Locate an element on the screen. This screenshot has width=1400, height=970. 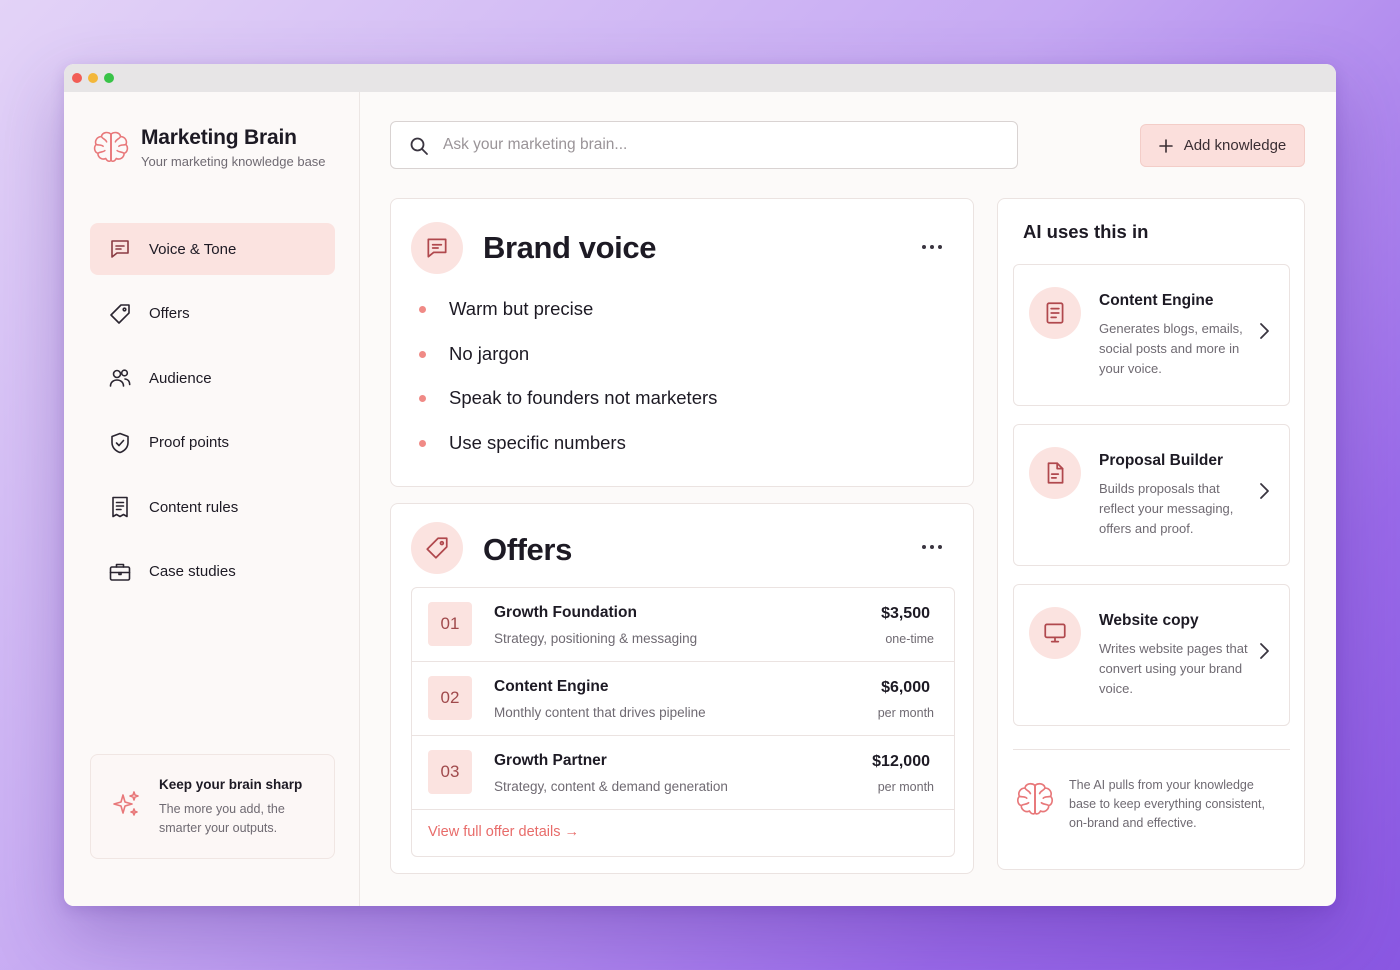
brain-logo-icon is located at coordinates (111, 146).